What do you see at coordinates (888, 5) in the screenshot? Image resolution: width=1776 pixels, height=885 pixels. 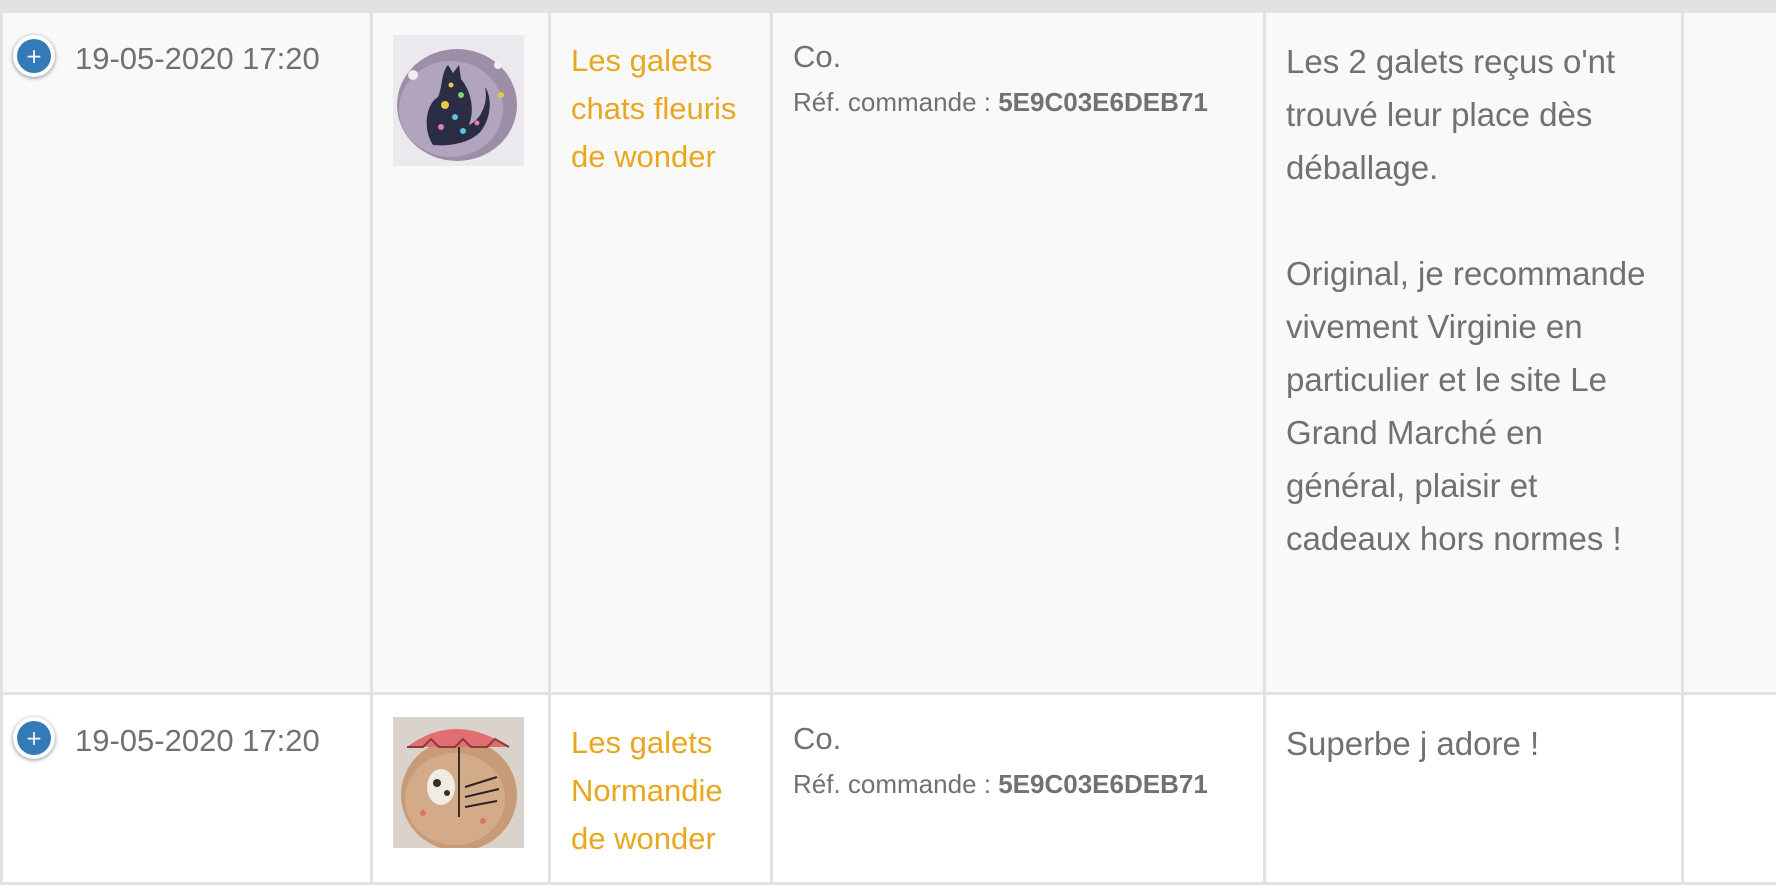 I see `top-table-border` at bounding box center [888, 5].